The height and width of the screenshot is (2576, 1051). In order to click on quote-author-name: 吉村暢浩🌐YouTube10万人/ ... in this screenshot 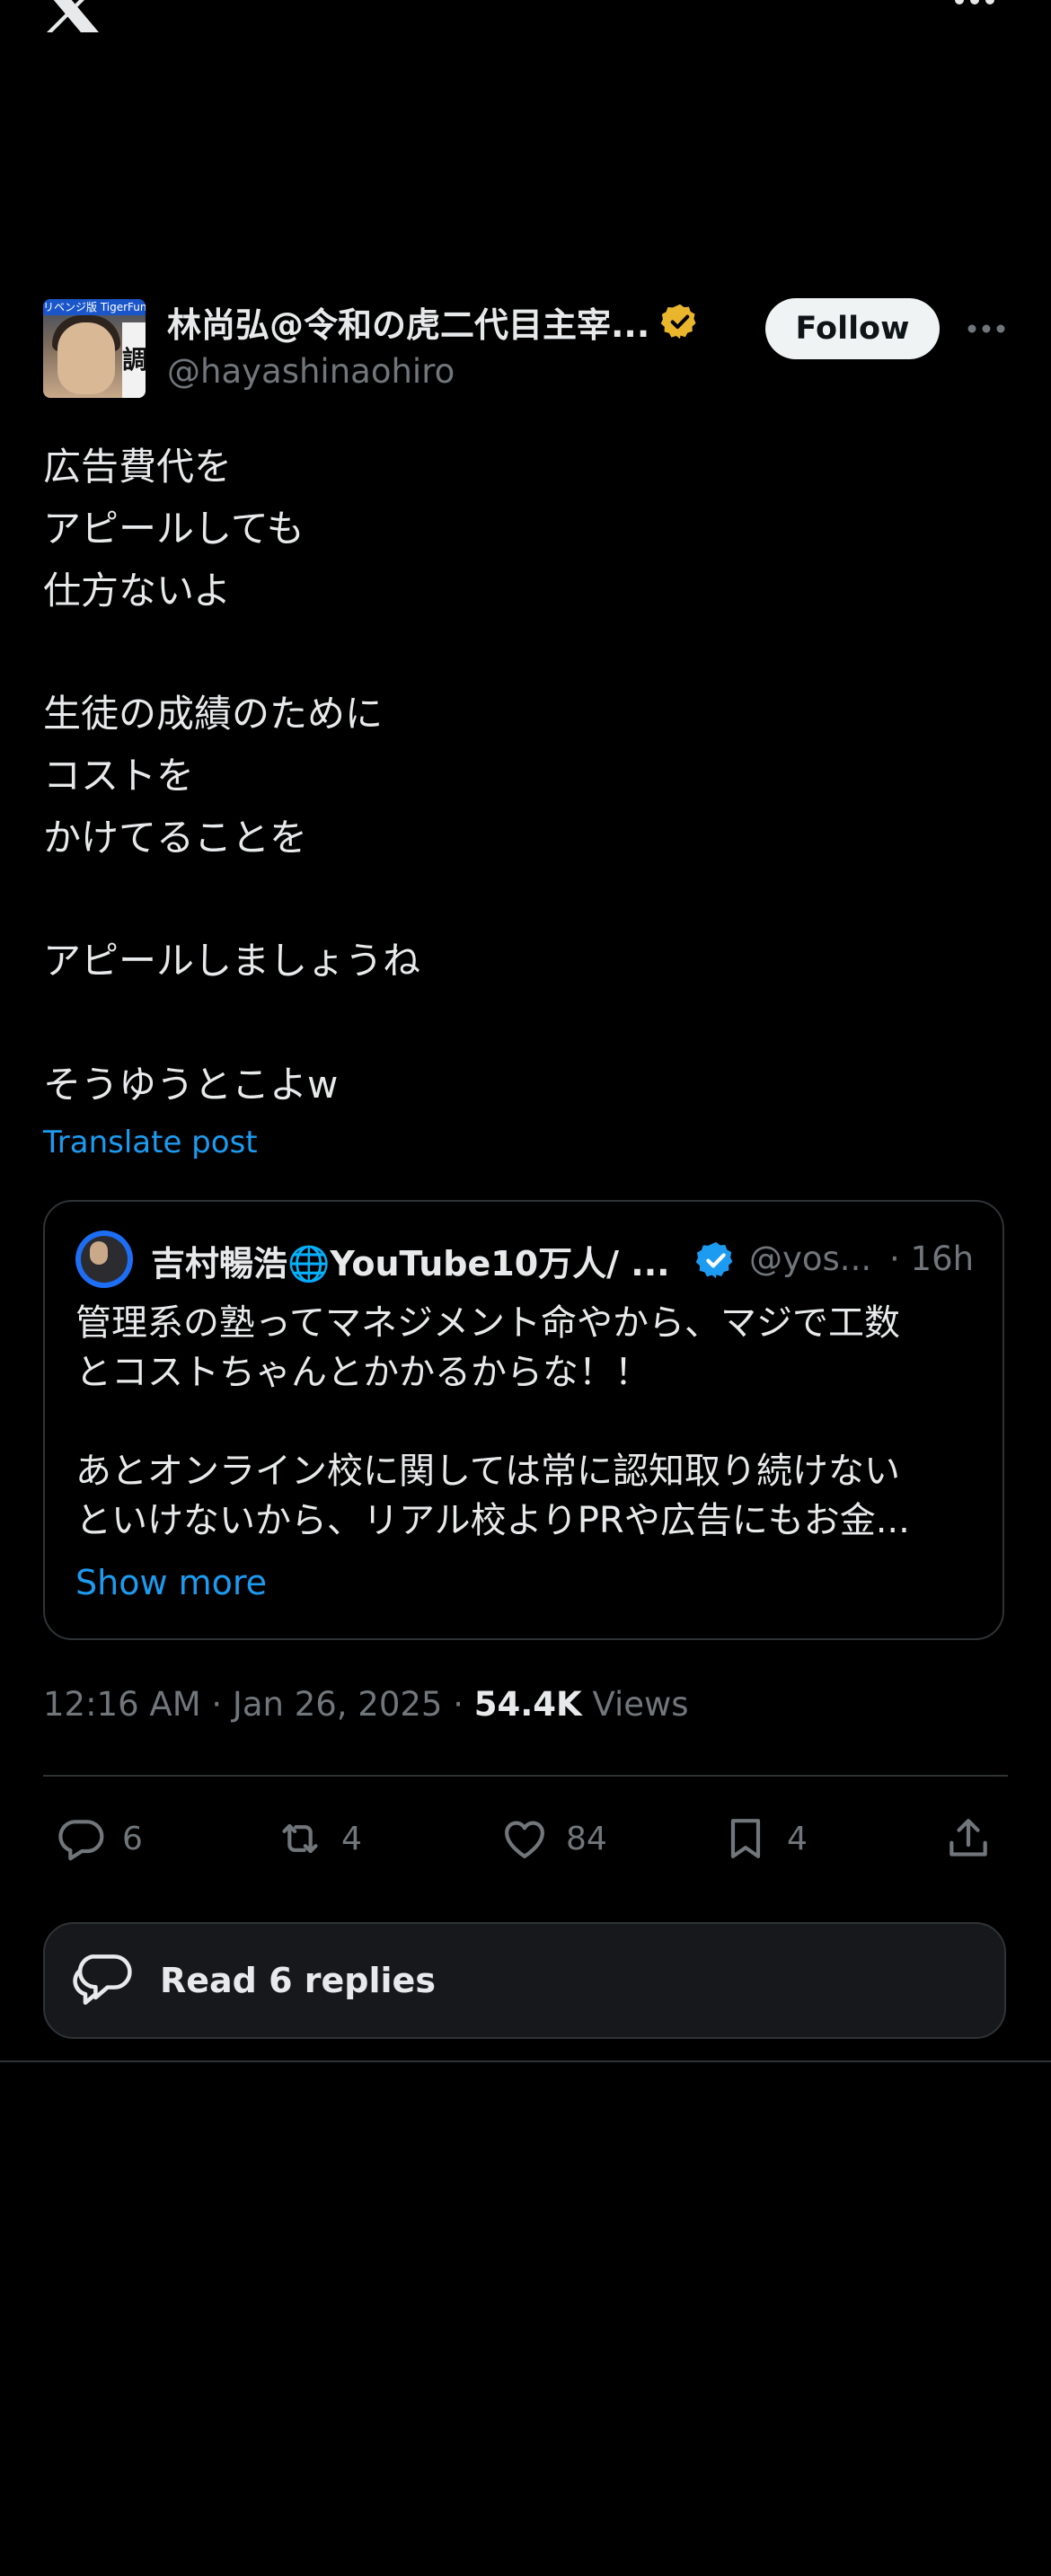, I will do `click(410, 1264)`.